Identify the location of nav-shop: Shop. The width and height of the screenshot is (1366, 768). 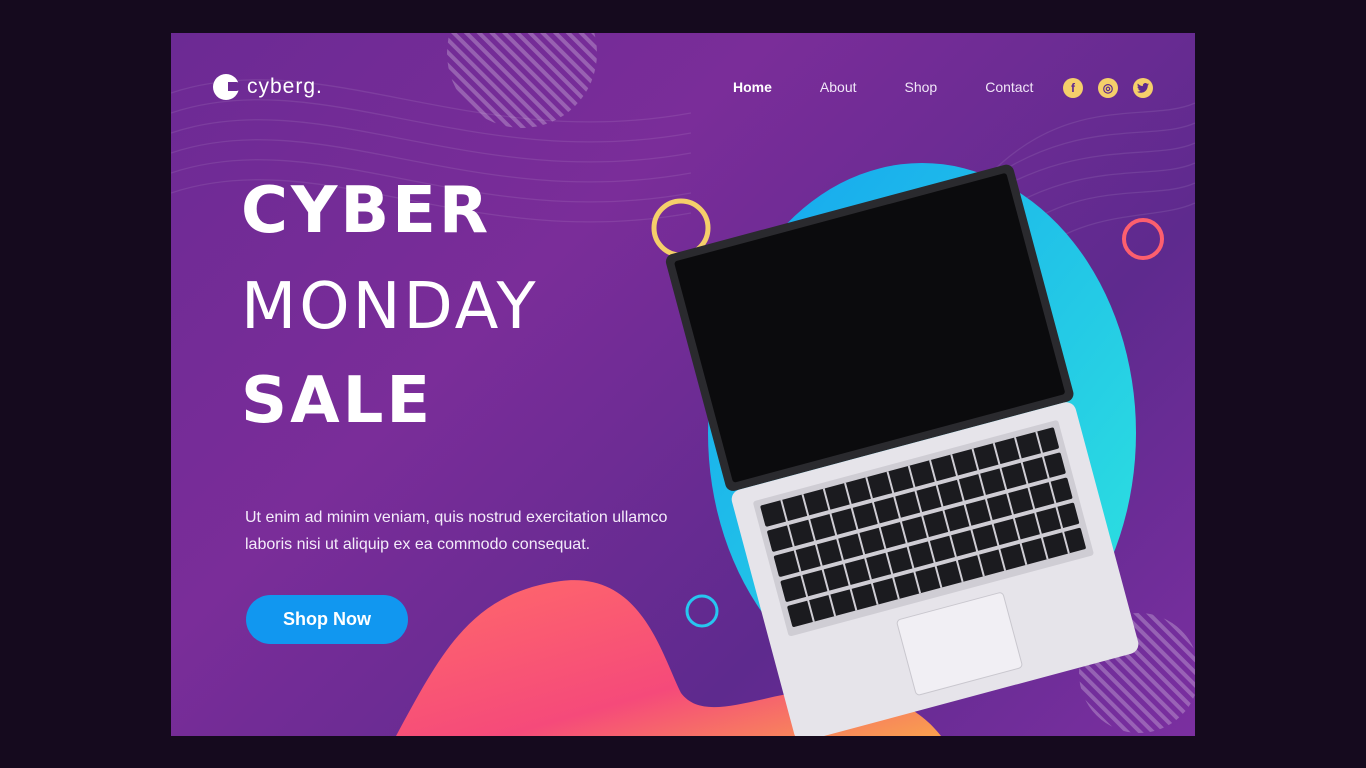
(921, 87).